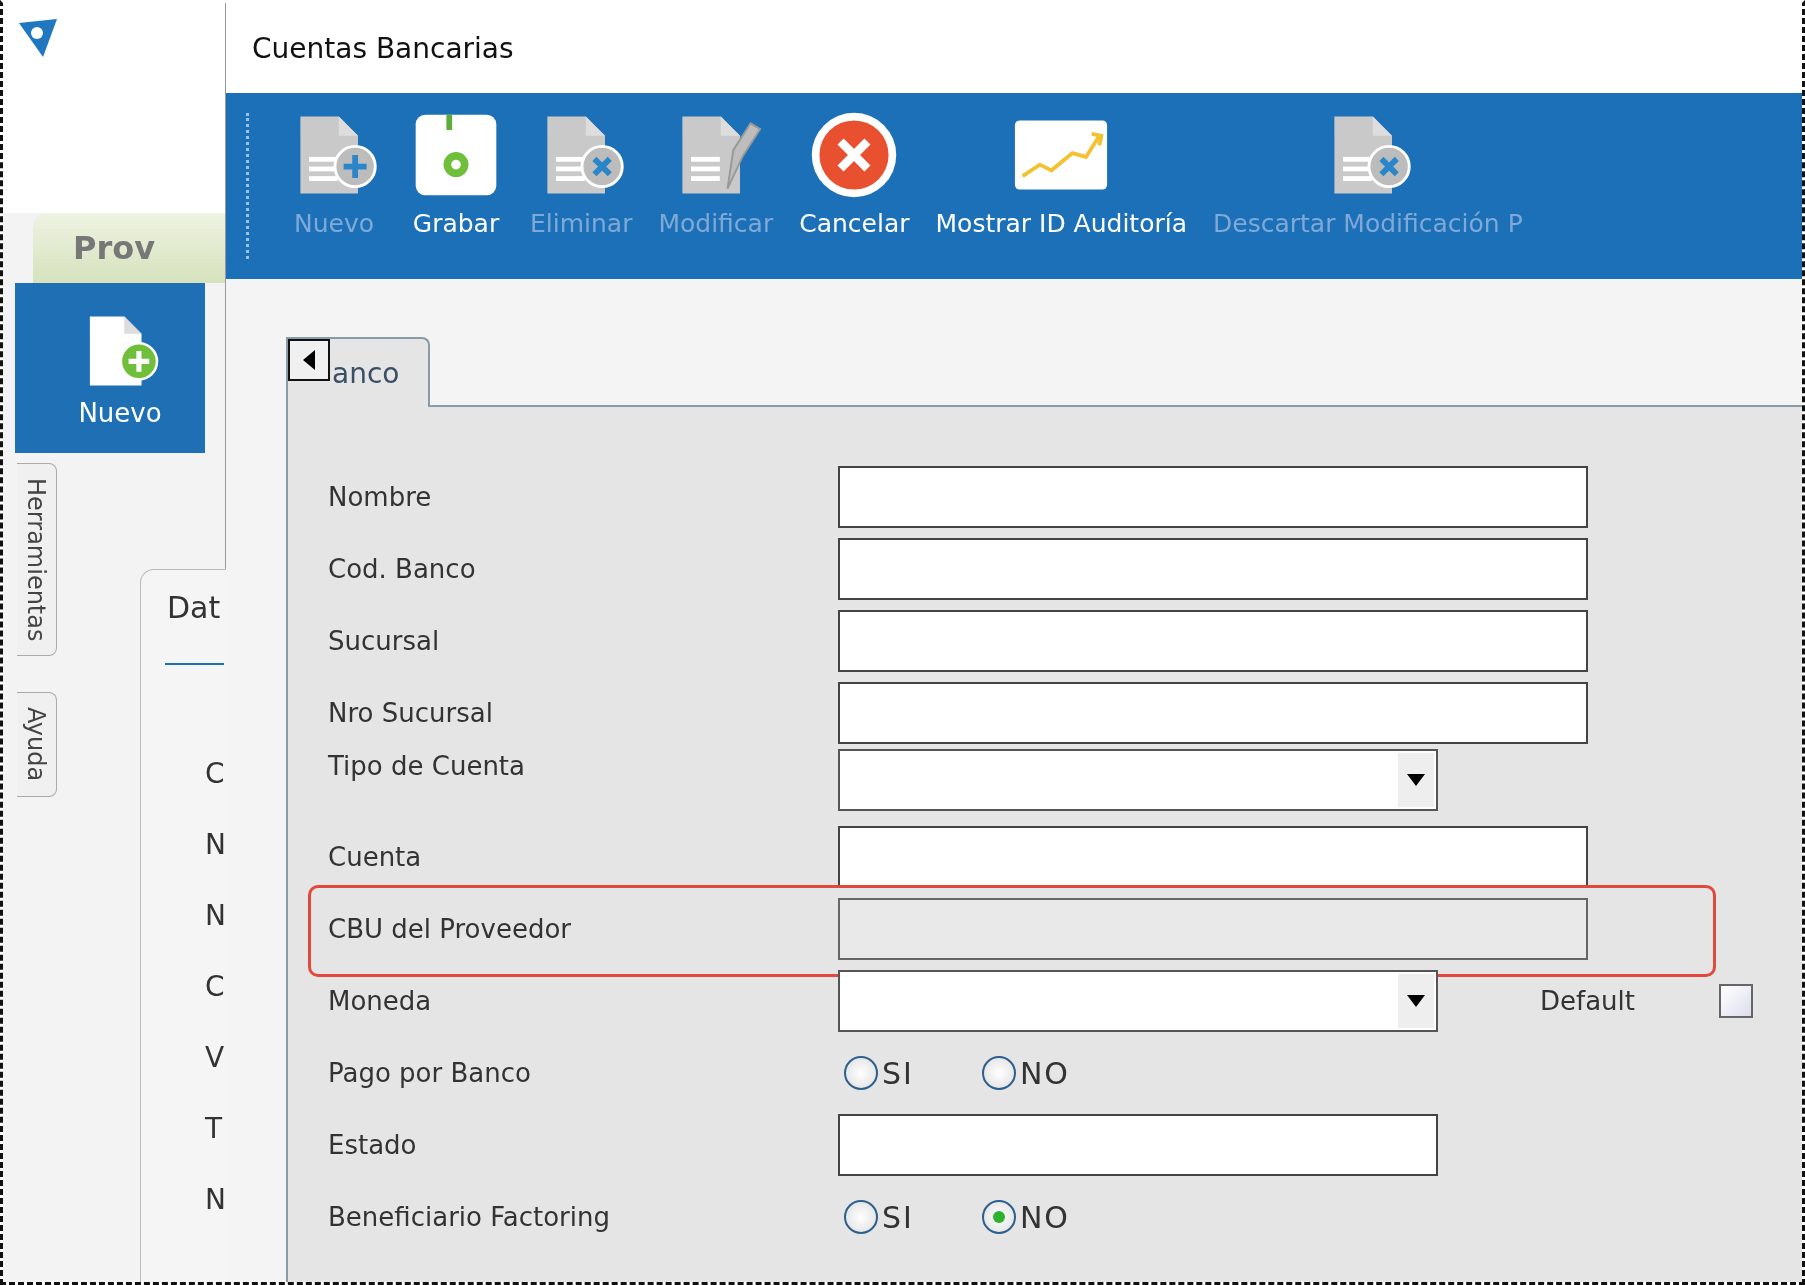  What do you see at coordinates (1061, 172) in the screenshot?
I see `toolbar-button: Mostrar ID Auditoría` at bounding box center [1061, 172].